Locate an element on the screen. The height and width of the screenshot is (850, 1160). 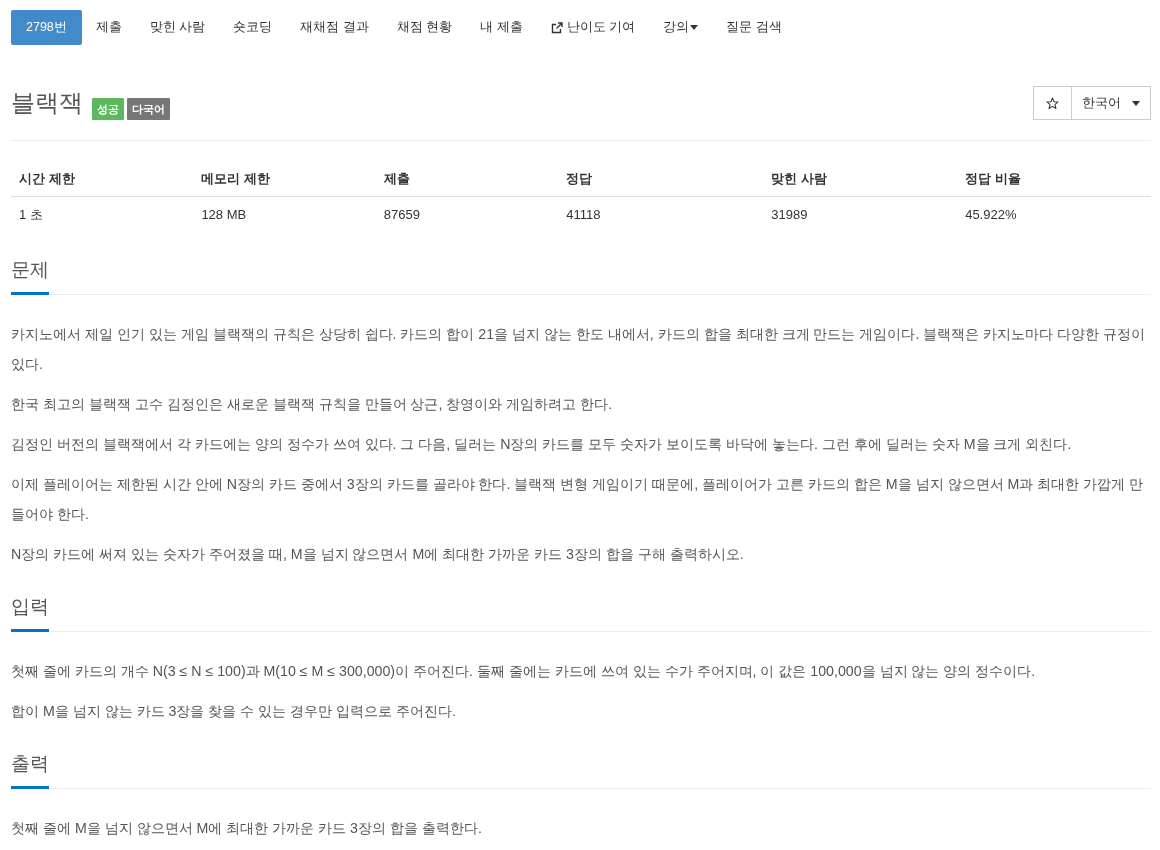
nav-tab: 내 제출 is located at coordinates (501, 27).